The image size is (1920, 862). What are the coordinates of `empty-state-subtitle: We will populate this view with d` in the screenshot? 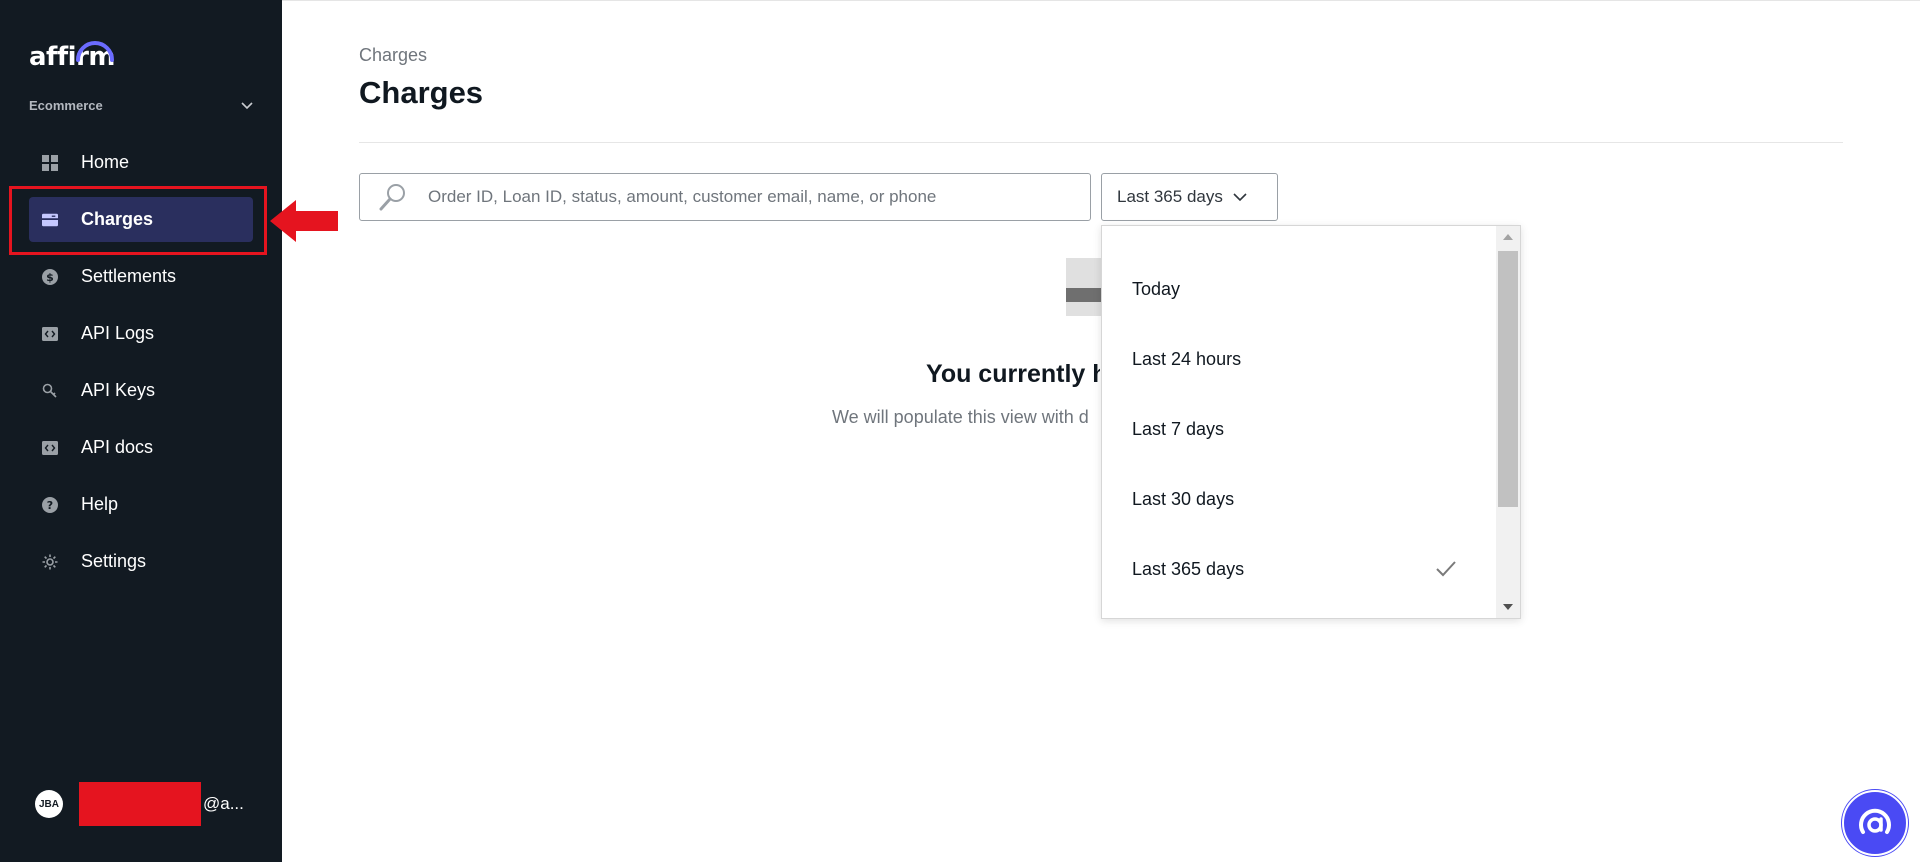 It's located at (960, 417).